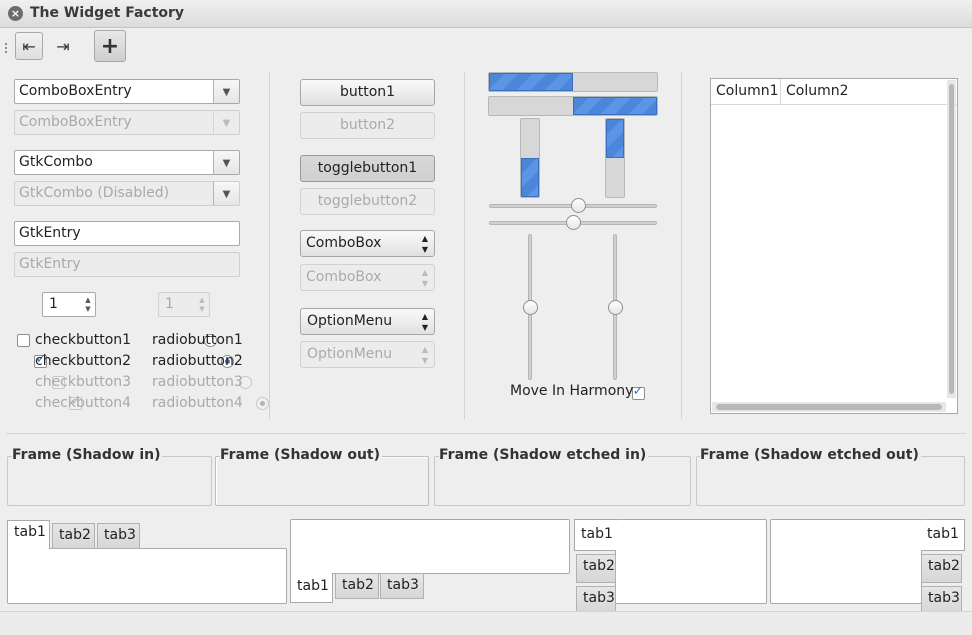 This screenshot has width=972, height=635. I want to click on checkbutton3-label: checkbutton3, so click(83, 382).